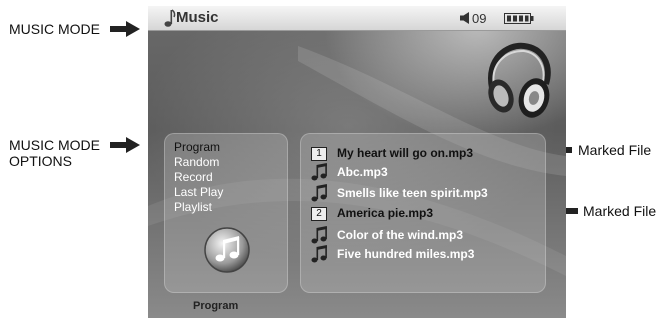 This screenshot has height=319, width=661. I want to click on status-bar: Music 09, so click(357, 18).